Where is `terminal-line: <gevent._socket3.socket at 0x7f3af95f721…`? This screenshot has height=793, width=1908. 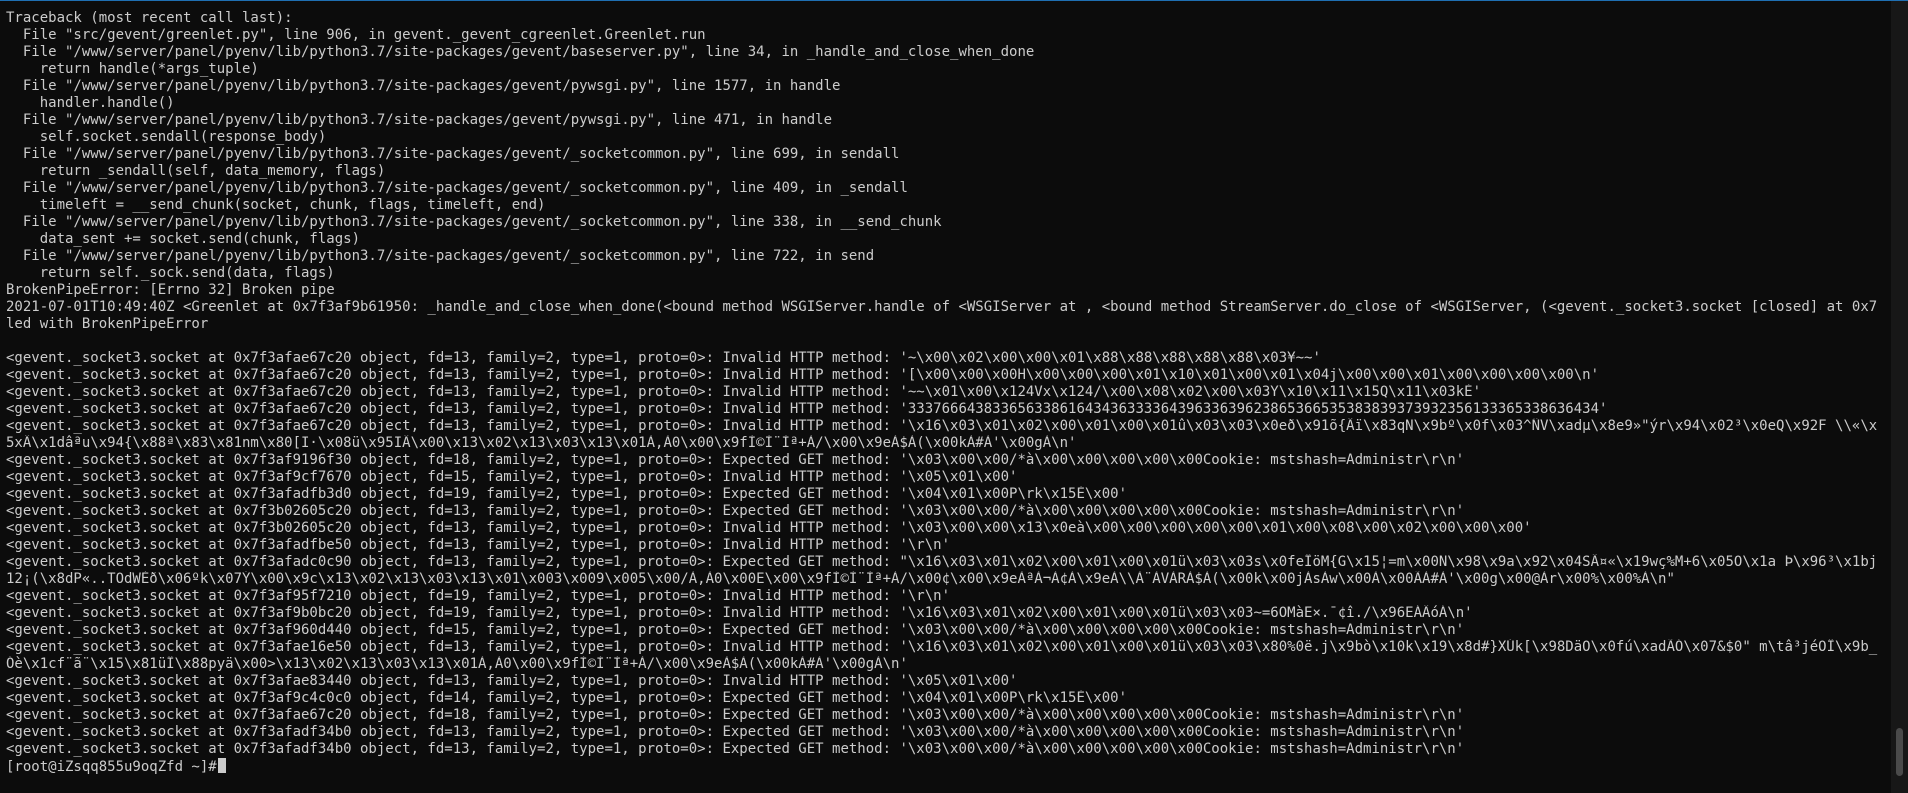 terminal-line: <gevent._socket3.socket at 0x7f3af95f721… is located at coordinates (478, 596).